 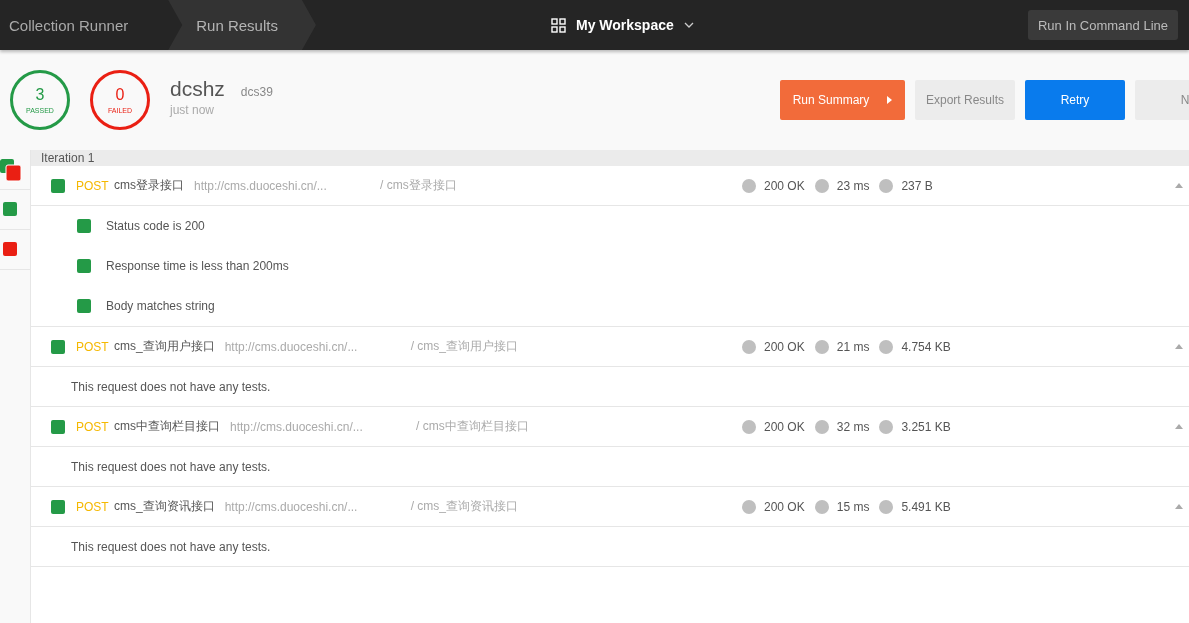 What do you see at coordinates (1102, 25) in the screenshot?
I see `command-line-button: Run In Command Line` at bounding box center [1102, 25].